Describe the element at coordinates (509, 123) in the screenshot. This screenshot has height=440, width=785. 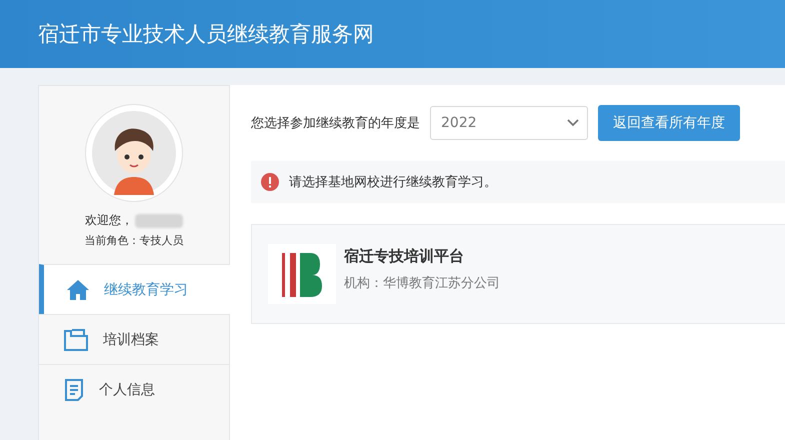
I see `year-select: 2022` at that location.